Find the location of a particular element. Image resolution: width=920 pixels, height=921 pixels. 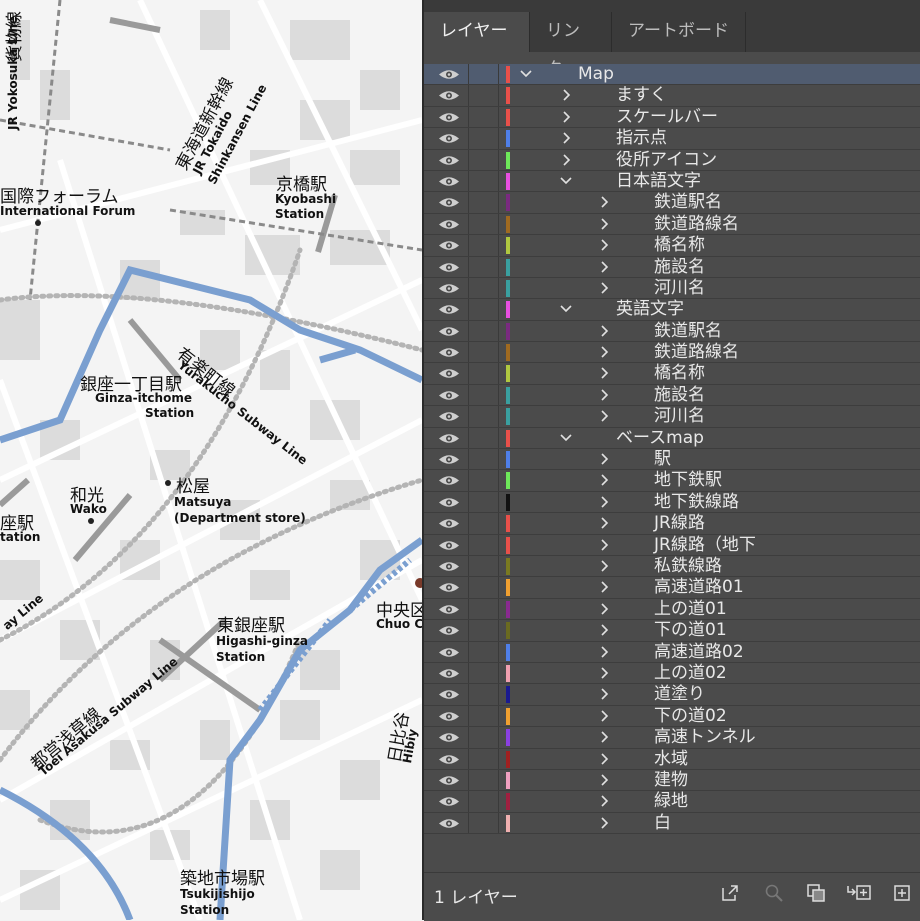

layer-row: 私鉄線路 is located at coordinates (672, 566).